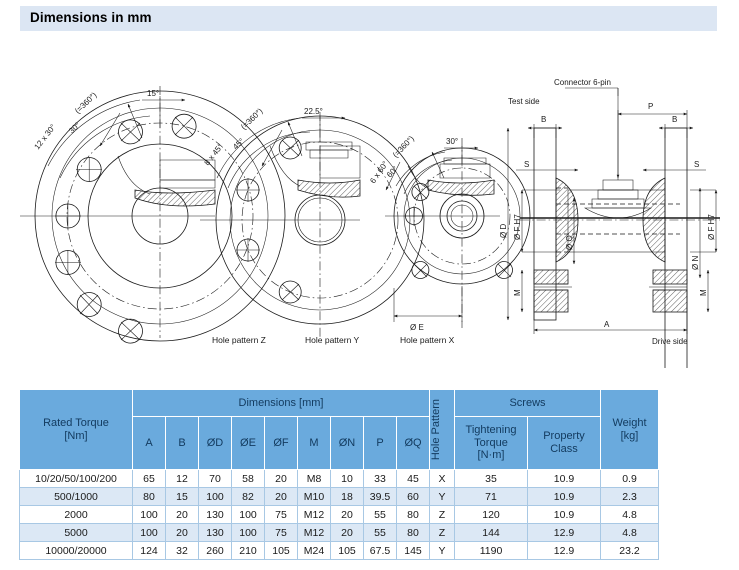 Image resolution: width=739 pixels, height=570 pixels. Describe the element at coordinates (314, 496) in the screenshot. I see `cell-m: M10` at that location.